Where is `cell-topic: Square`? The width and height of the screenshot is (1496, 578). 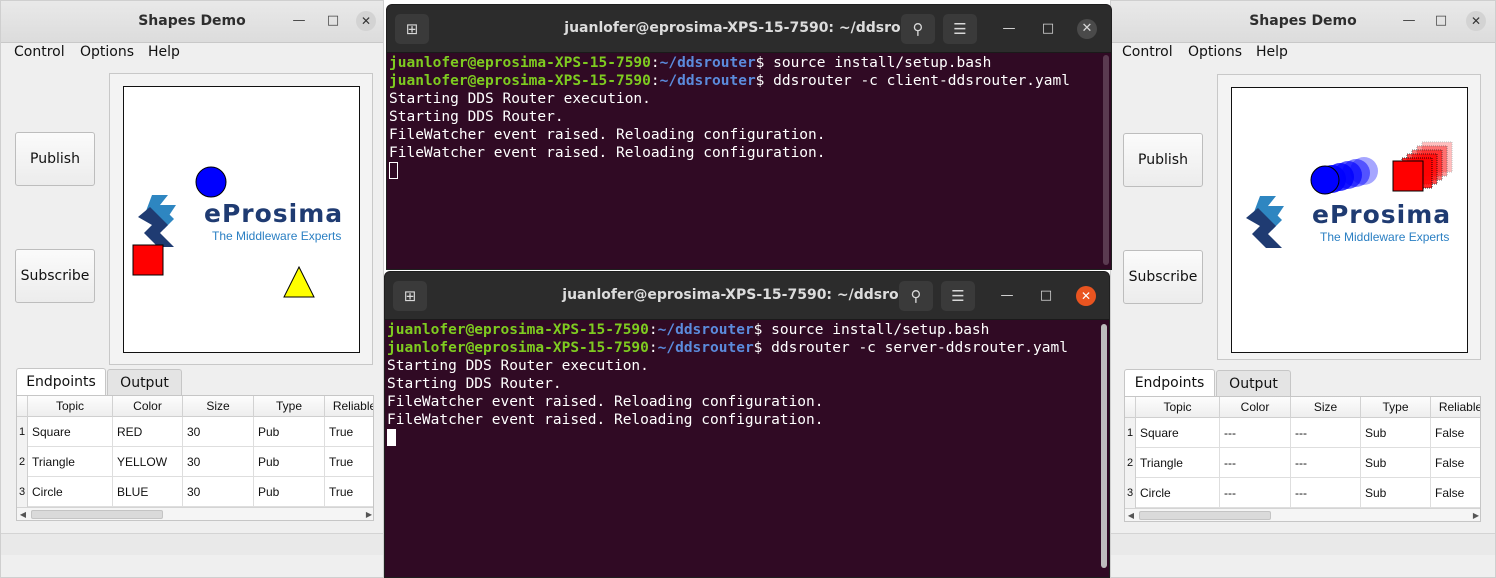 cell-topic: Square is located at coordinates (1178, 433).